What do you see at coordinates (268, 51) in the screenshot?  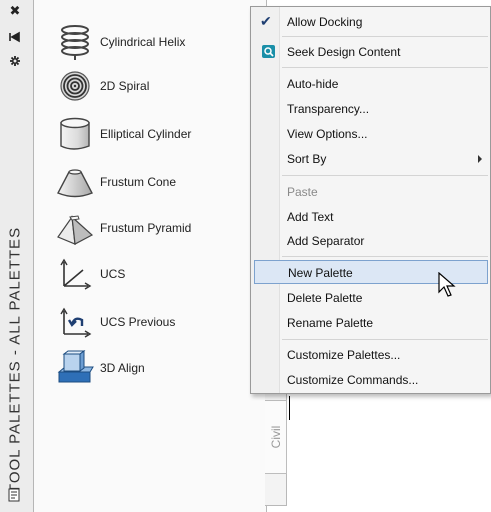 I see `seek-icon` at bounding box center [268, 51].